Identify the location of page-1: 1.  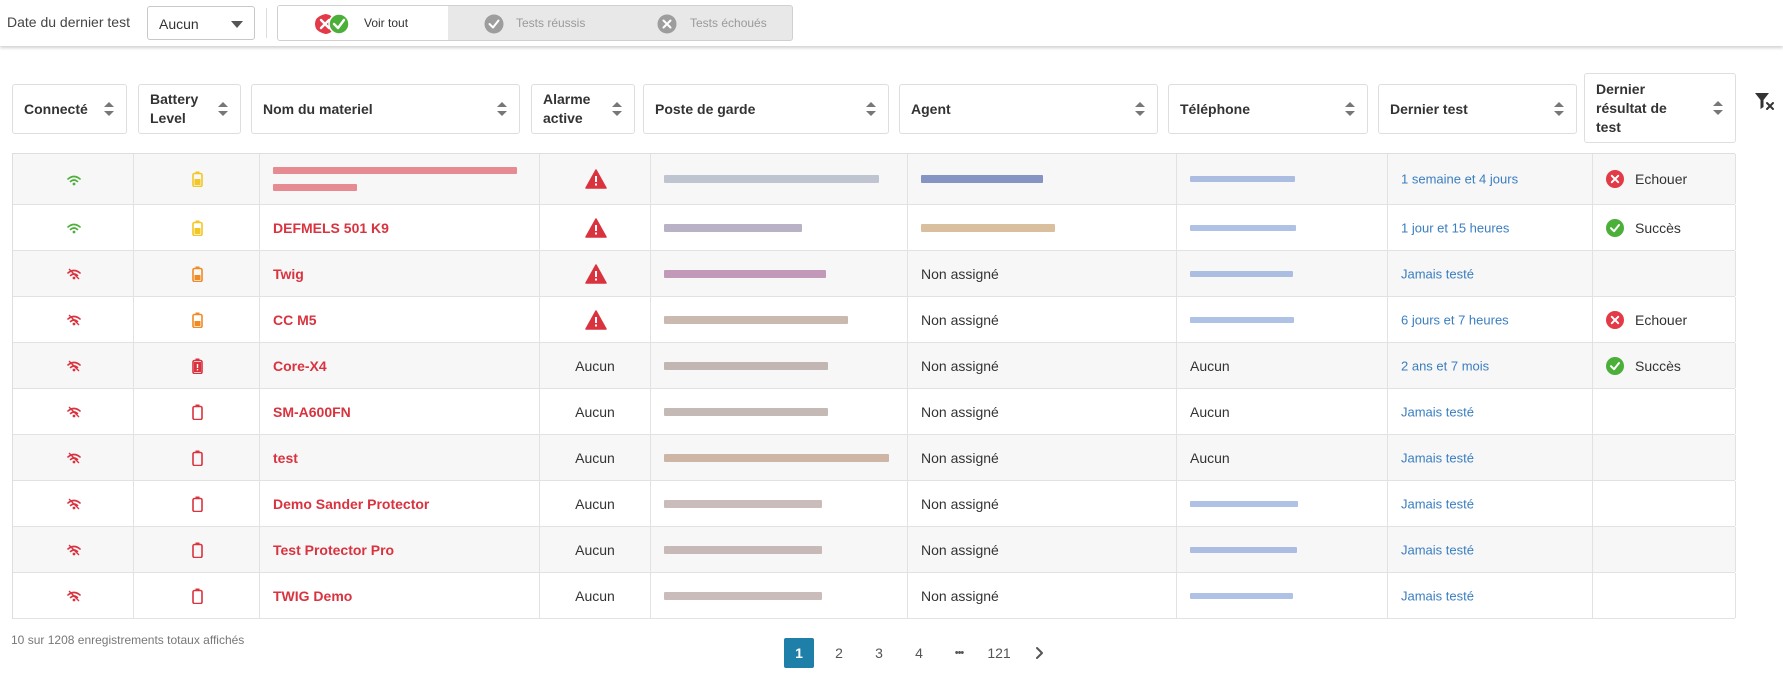
(799, 653).